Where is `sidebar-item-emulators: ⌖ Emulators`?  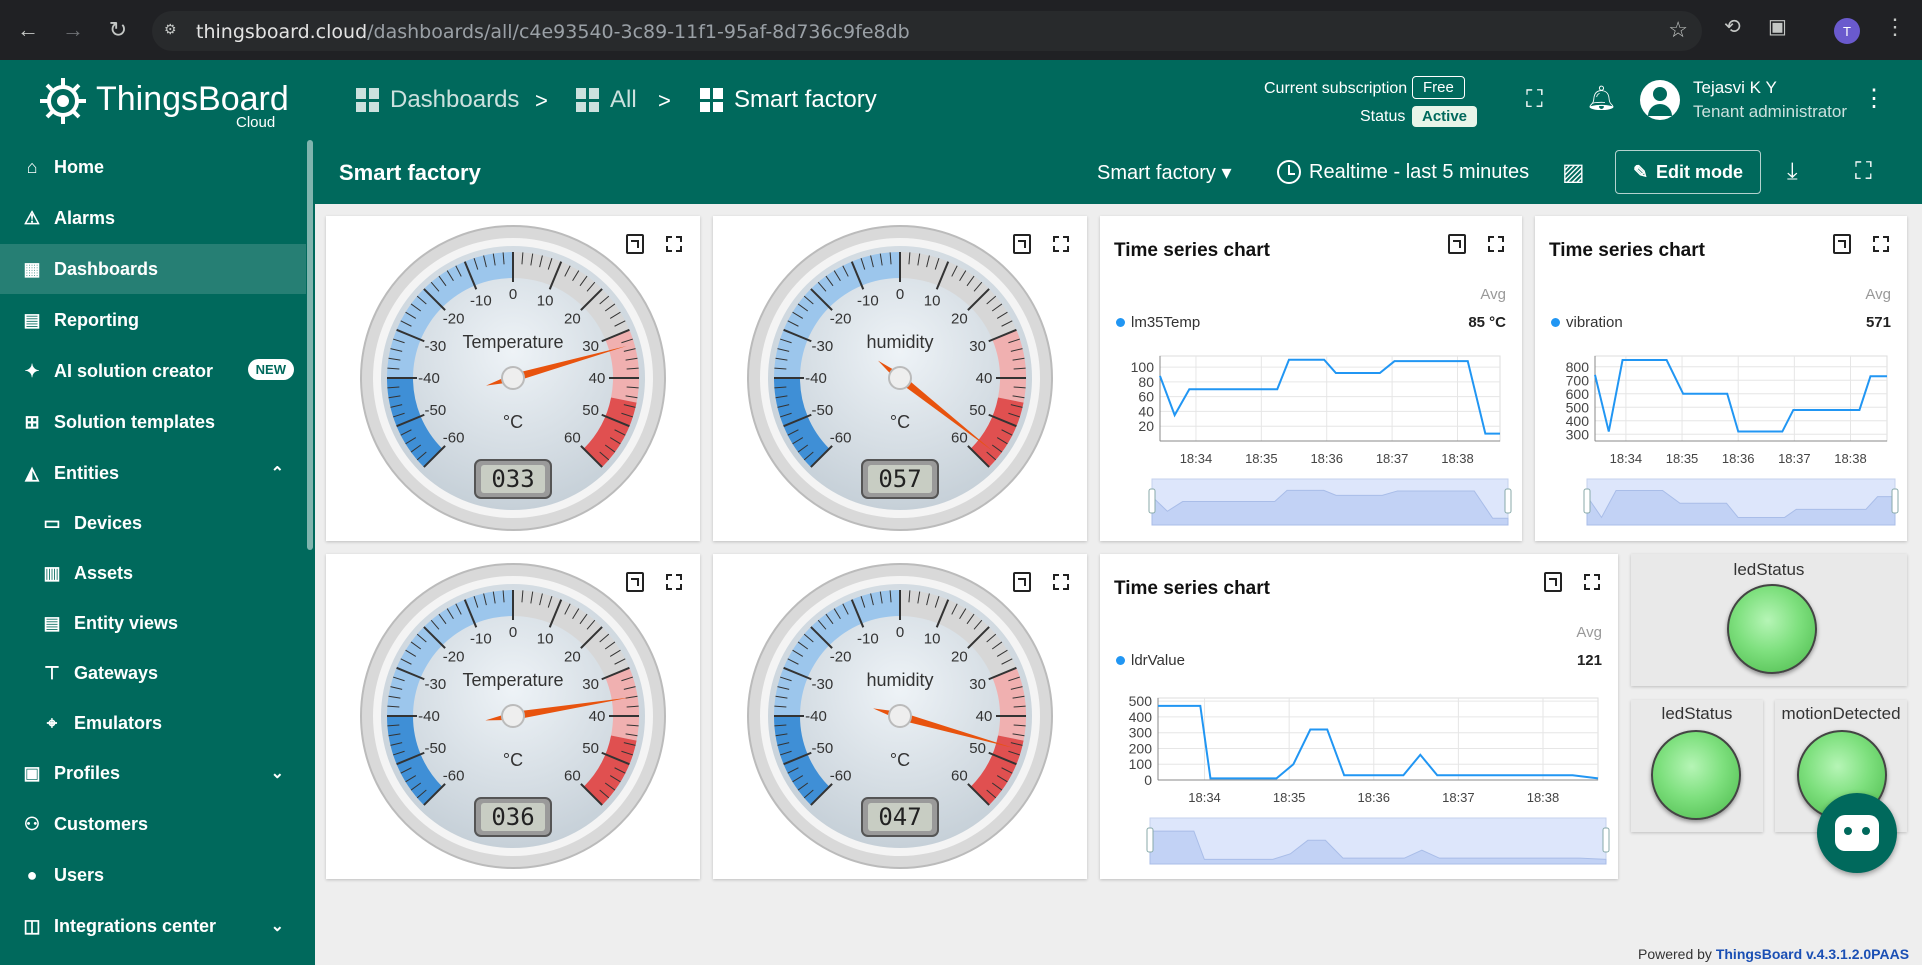
sidebar-item-emulators: ⌖ Emulators is located at coordinates (153, 723).